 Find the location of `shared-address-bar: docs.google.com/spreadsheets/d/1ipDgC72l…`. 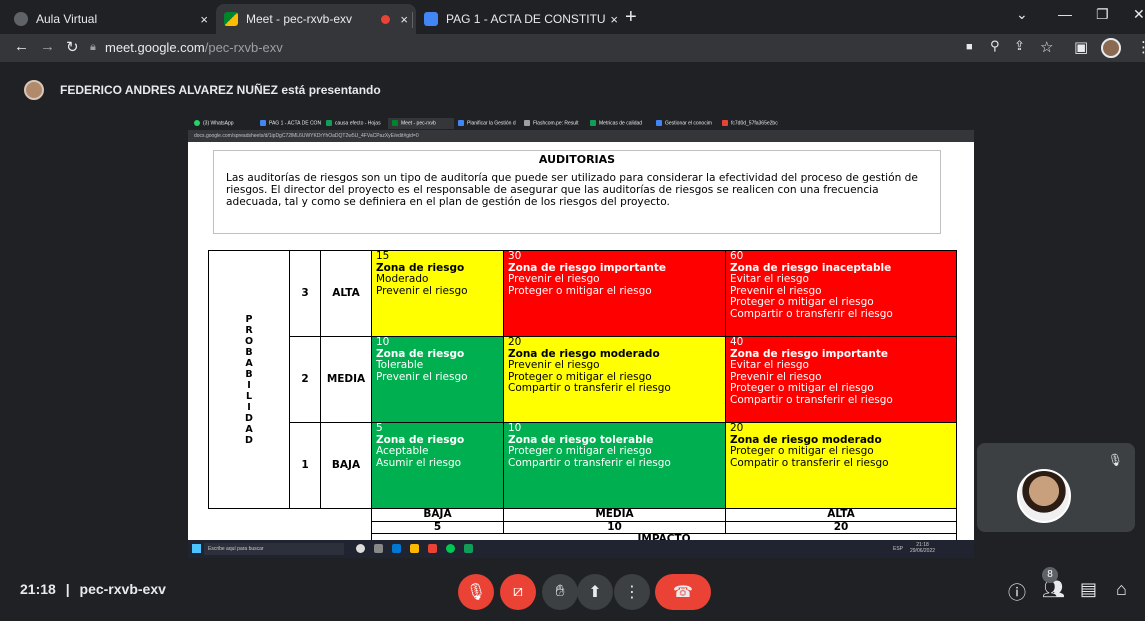

shared-address-bar: docs.google.com/spreadsheets/d/1ipDgC72l… is located at coordinates (581, 136).